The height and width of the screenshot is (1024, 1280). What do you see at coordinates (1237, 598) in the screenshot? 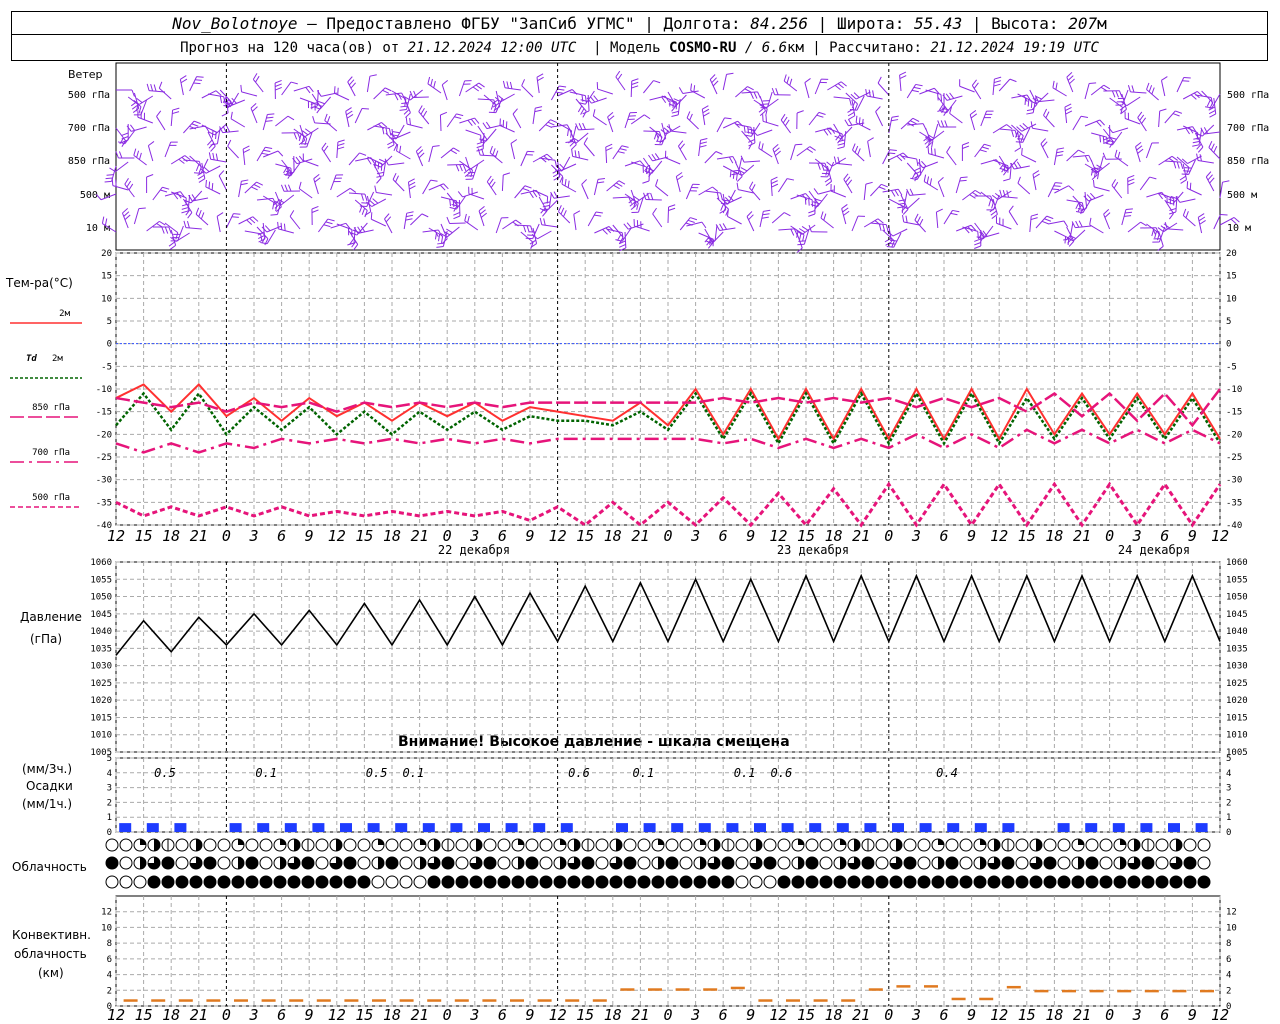
I see `pressure-ytick-right: 1050` at bounding box center [1237, 598].